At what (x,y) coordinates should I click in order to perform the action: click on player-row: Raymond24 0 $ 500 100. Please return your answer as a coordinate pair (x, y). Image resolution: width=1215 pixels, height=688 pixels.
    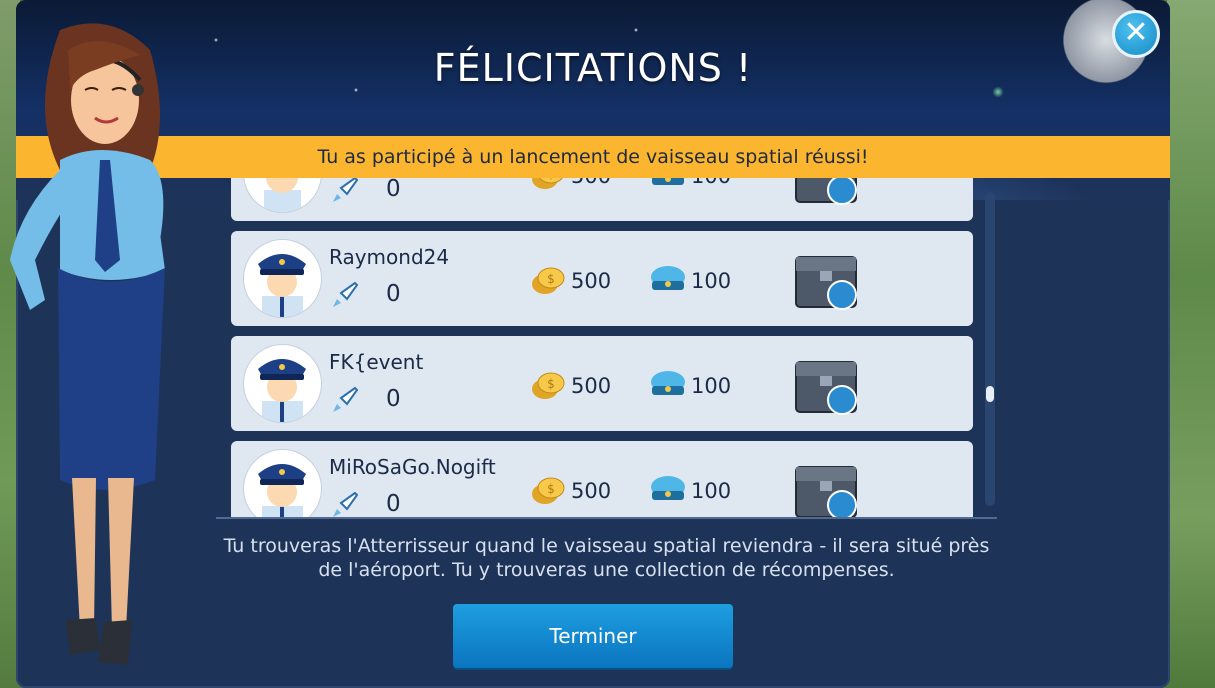
    Looking at the image, I should click on (602, 278).